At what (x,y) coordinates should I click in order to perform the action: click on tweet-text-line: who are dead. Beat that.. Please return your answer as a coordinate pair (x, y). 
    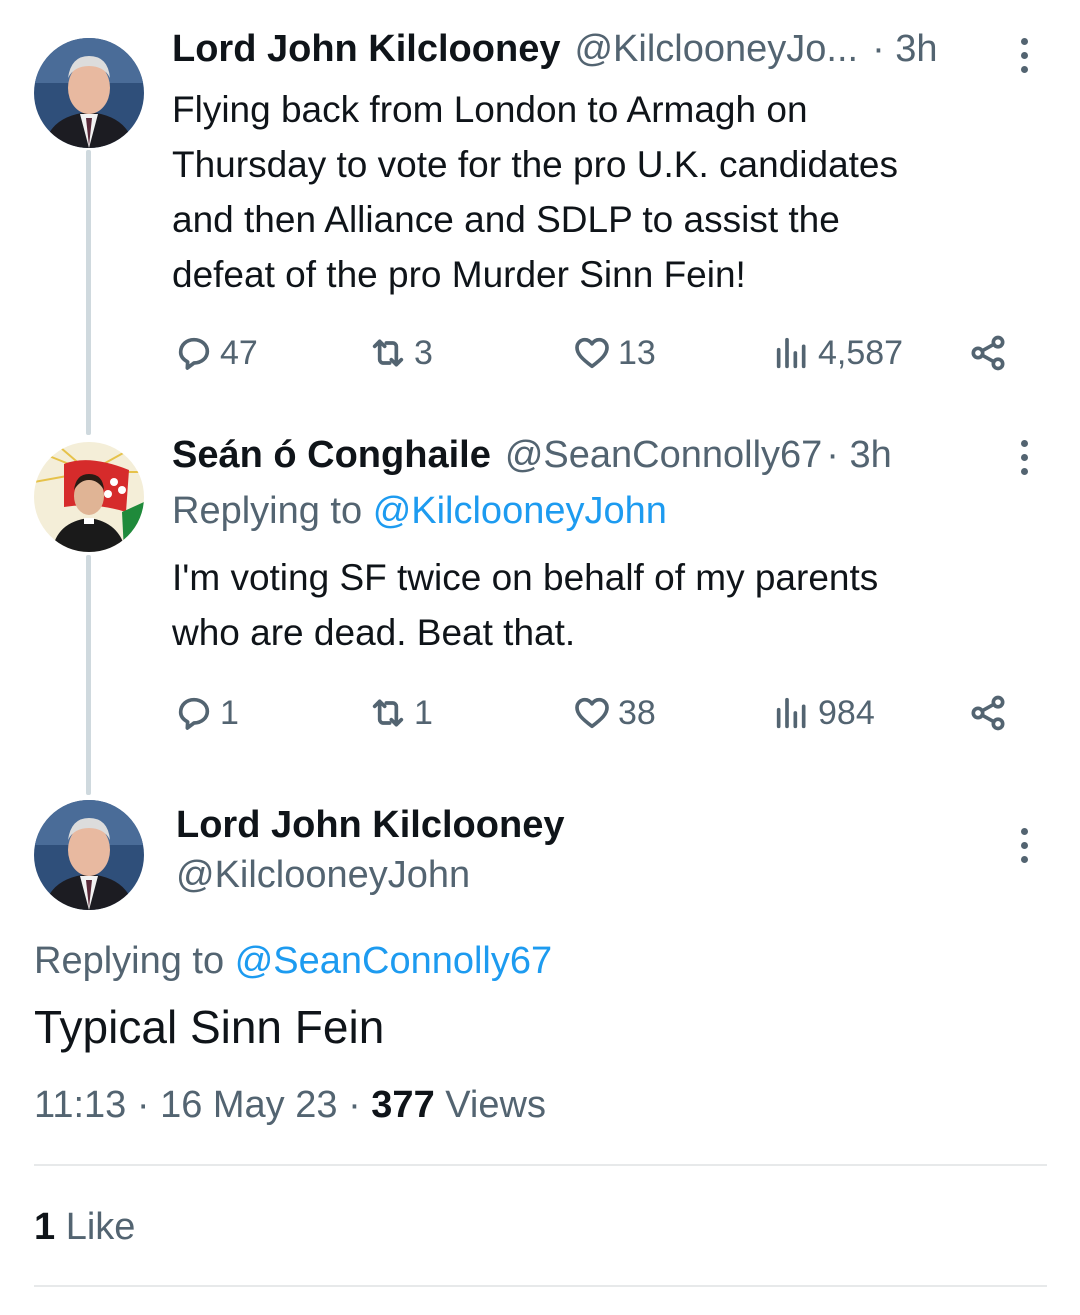
    Looking at the image, I should click on (374, 632).